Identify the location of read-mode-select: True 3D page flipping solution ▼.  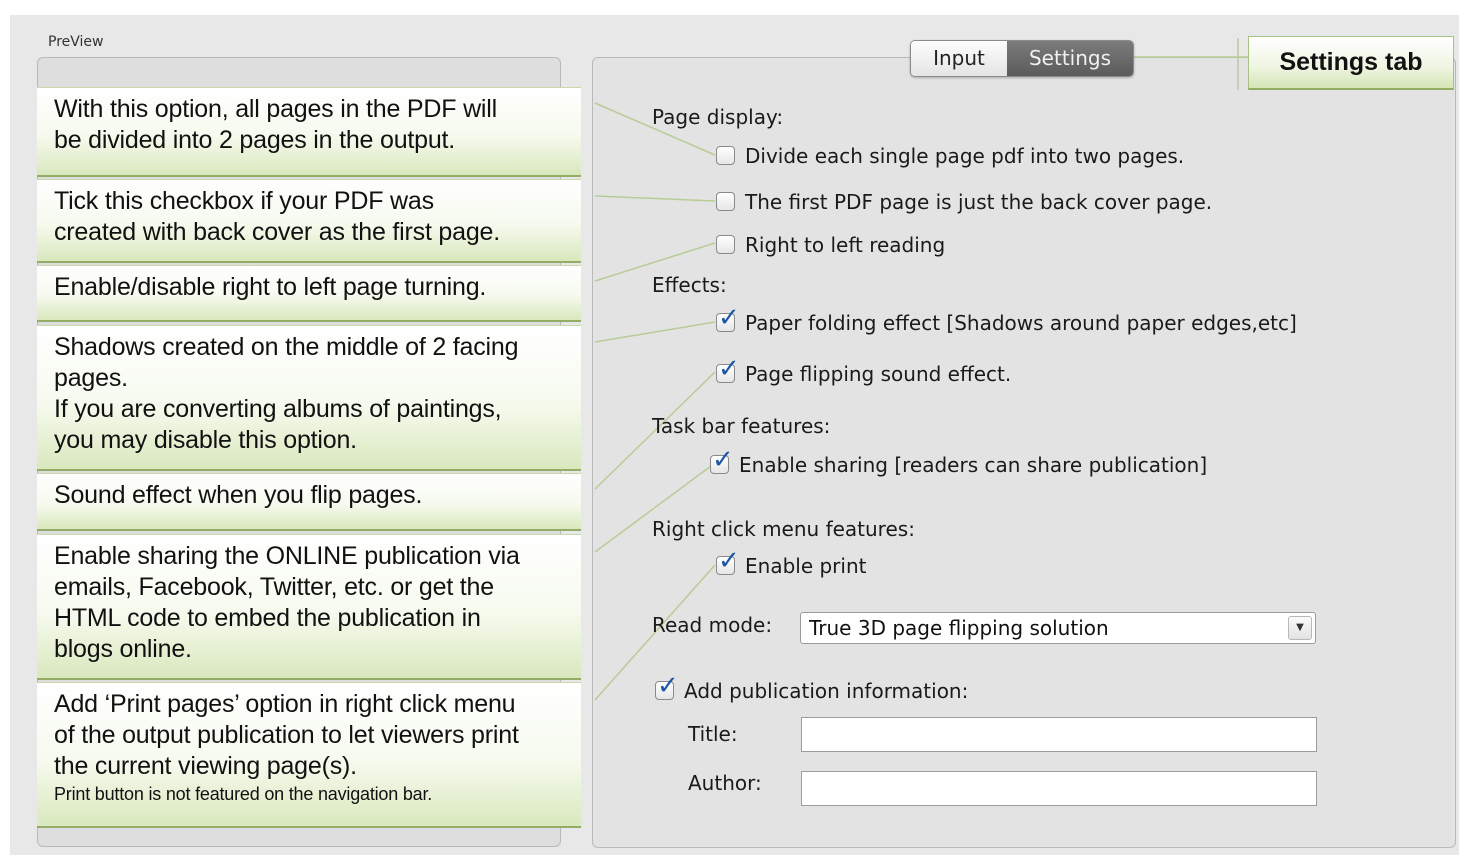
(1058, 628).